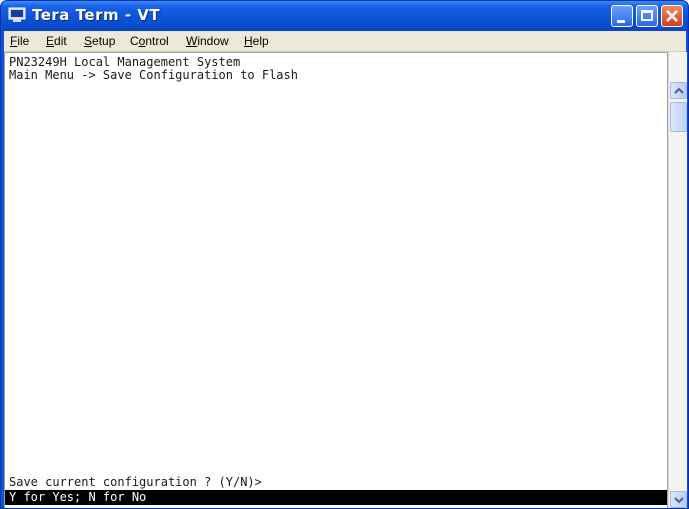  I want to click on menu-edit: Edit, so click(56, 41).